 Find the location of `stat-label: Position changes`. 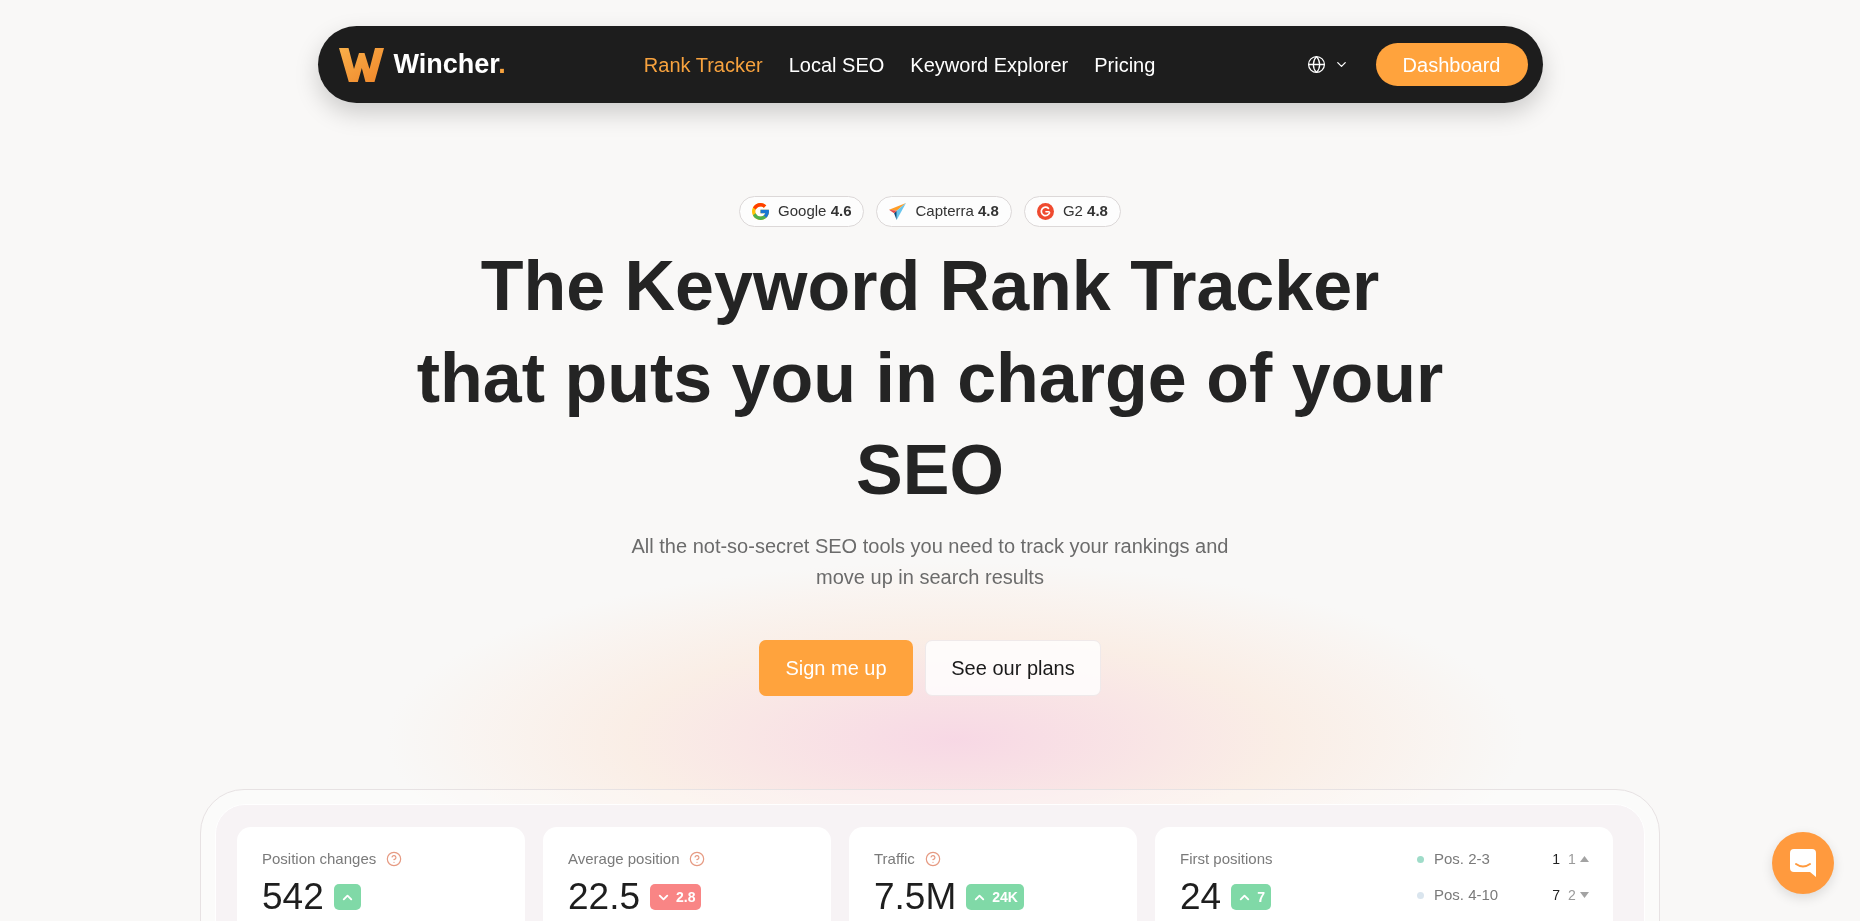

stat-label: Position changes is located at coordinates (319, 859).